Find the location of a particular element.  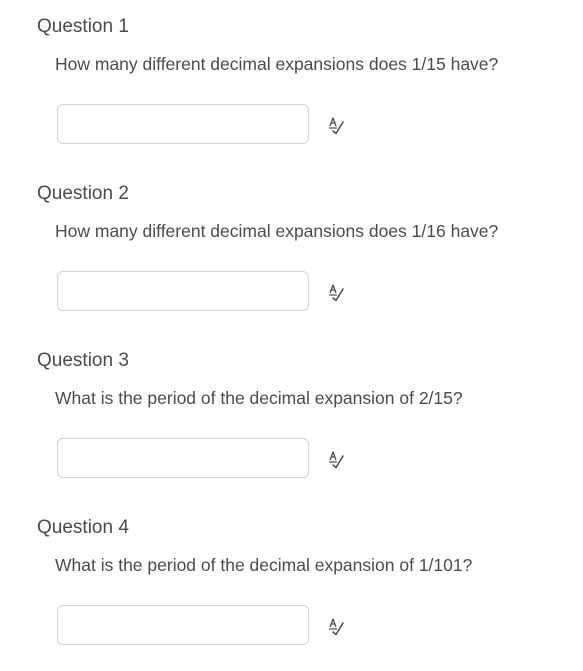

question-title: Question 4 is located at coordinates (83, 527).